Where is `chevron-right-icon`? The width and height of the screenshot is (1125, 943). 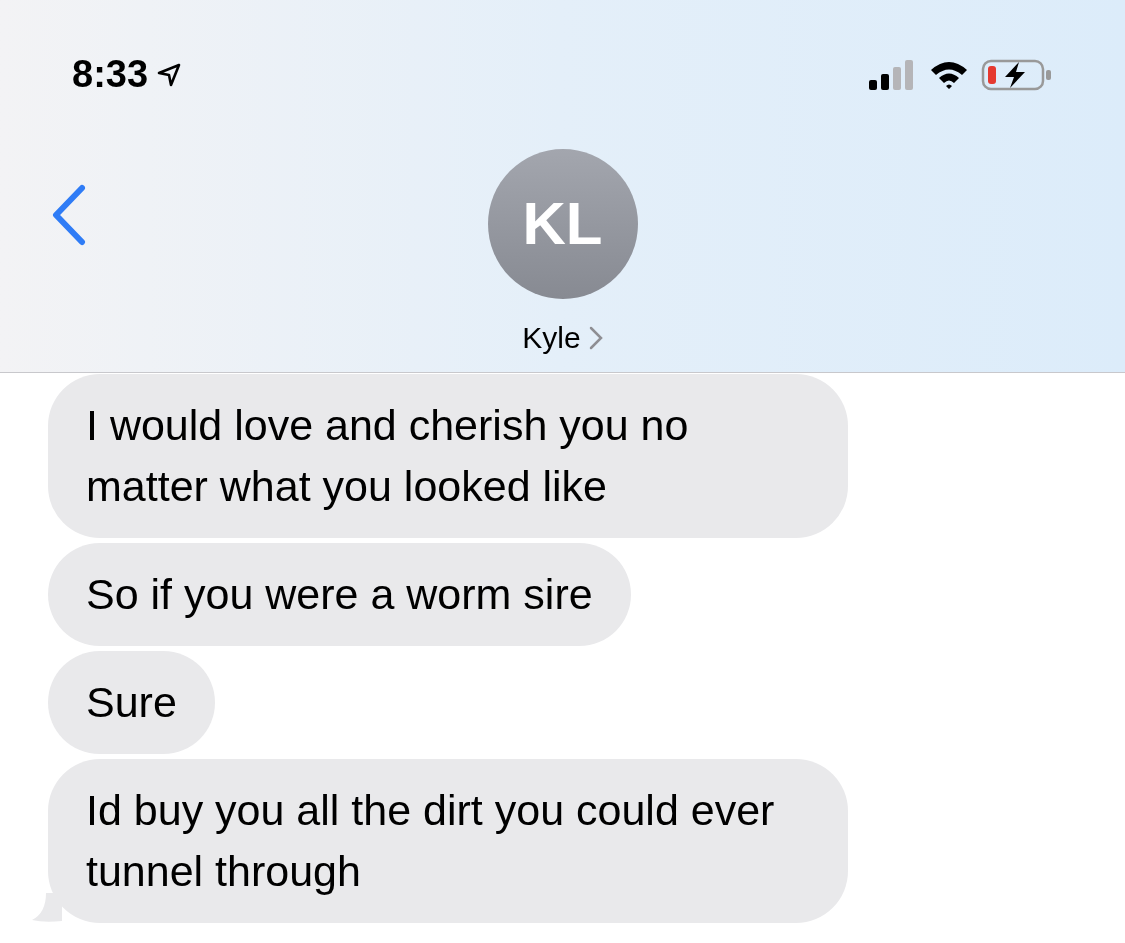 chevron-right-icon is located at coordinates (595, 337).